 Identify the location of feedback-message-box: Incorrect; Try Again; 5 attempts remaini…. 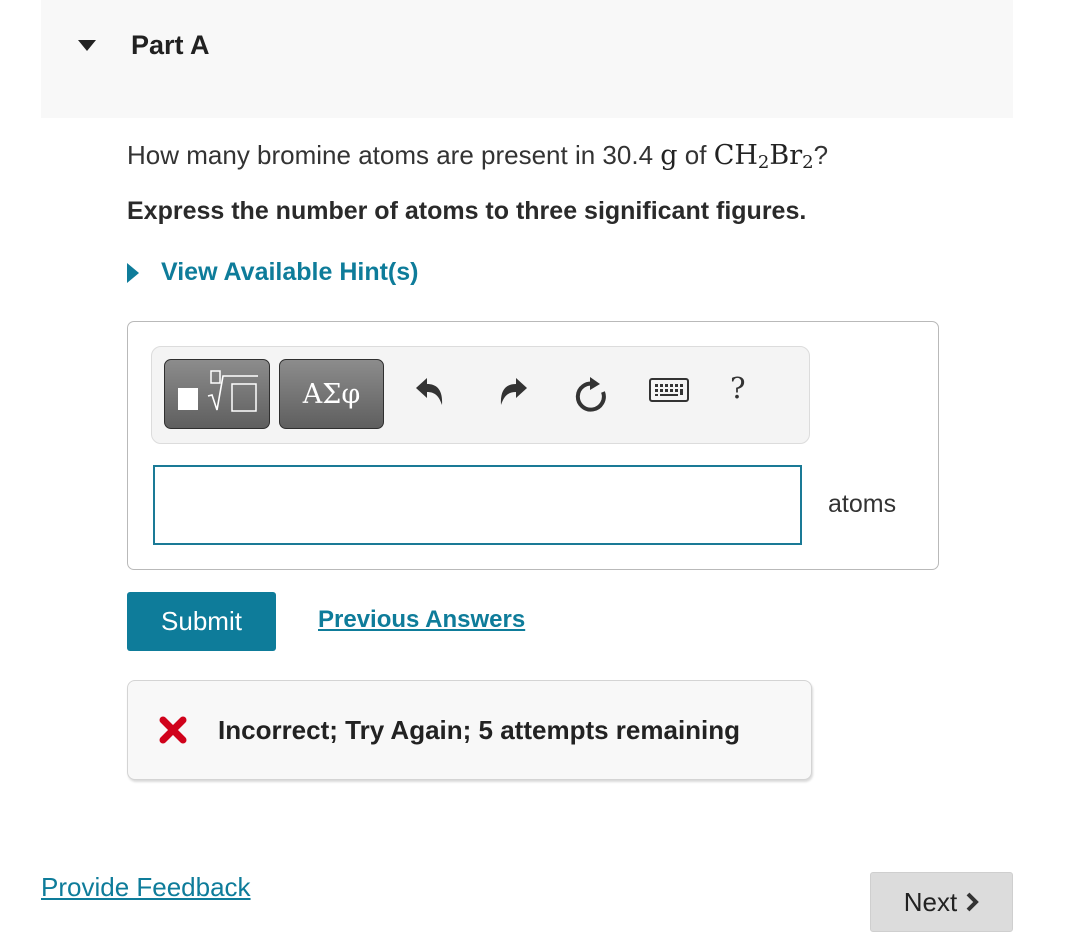
(469, 730).